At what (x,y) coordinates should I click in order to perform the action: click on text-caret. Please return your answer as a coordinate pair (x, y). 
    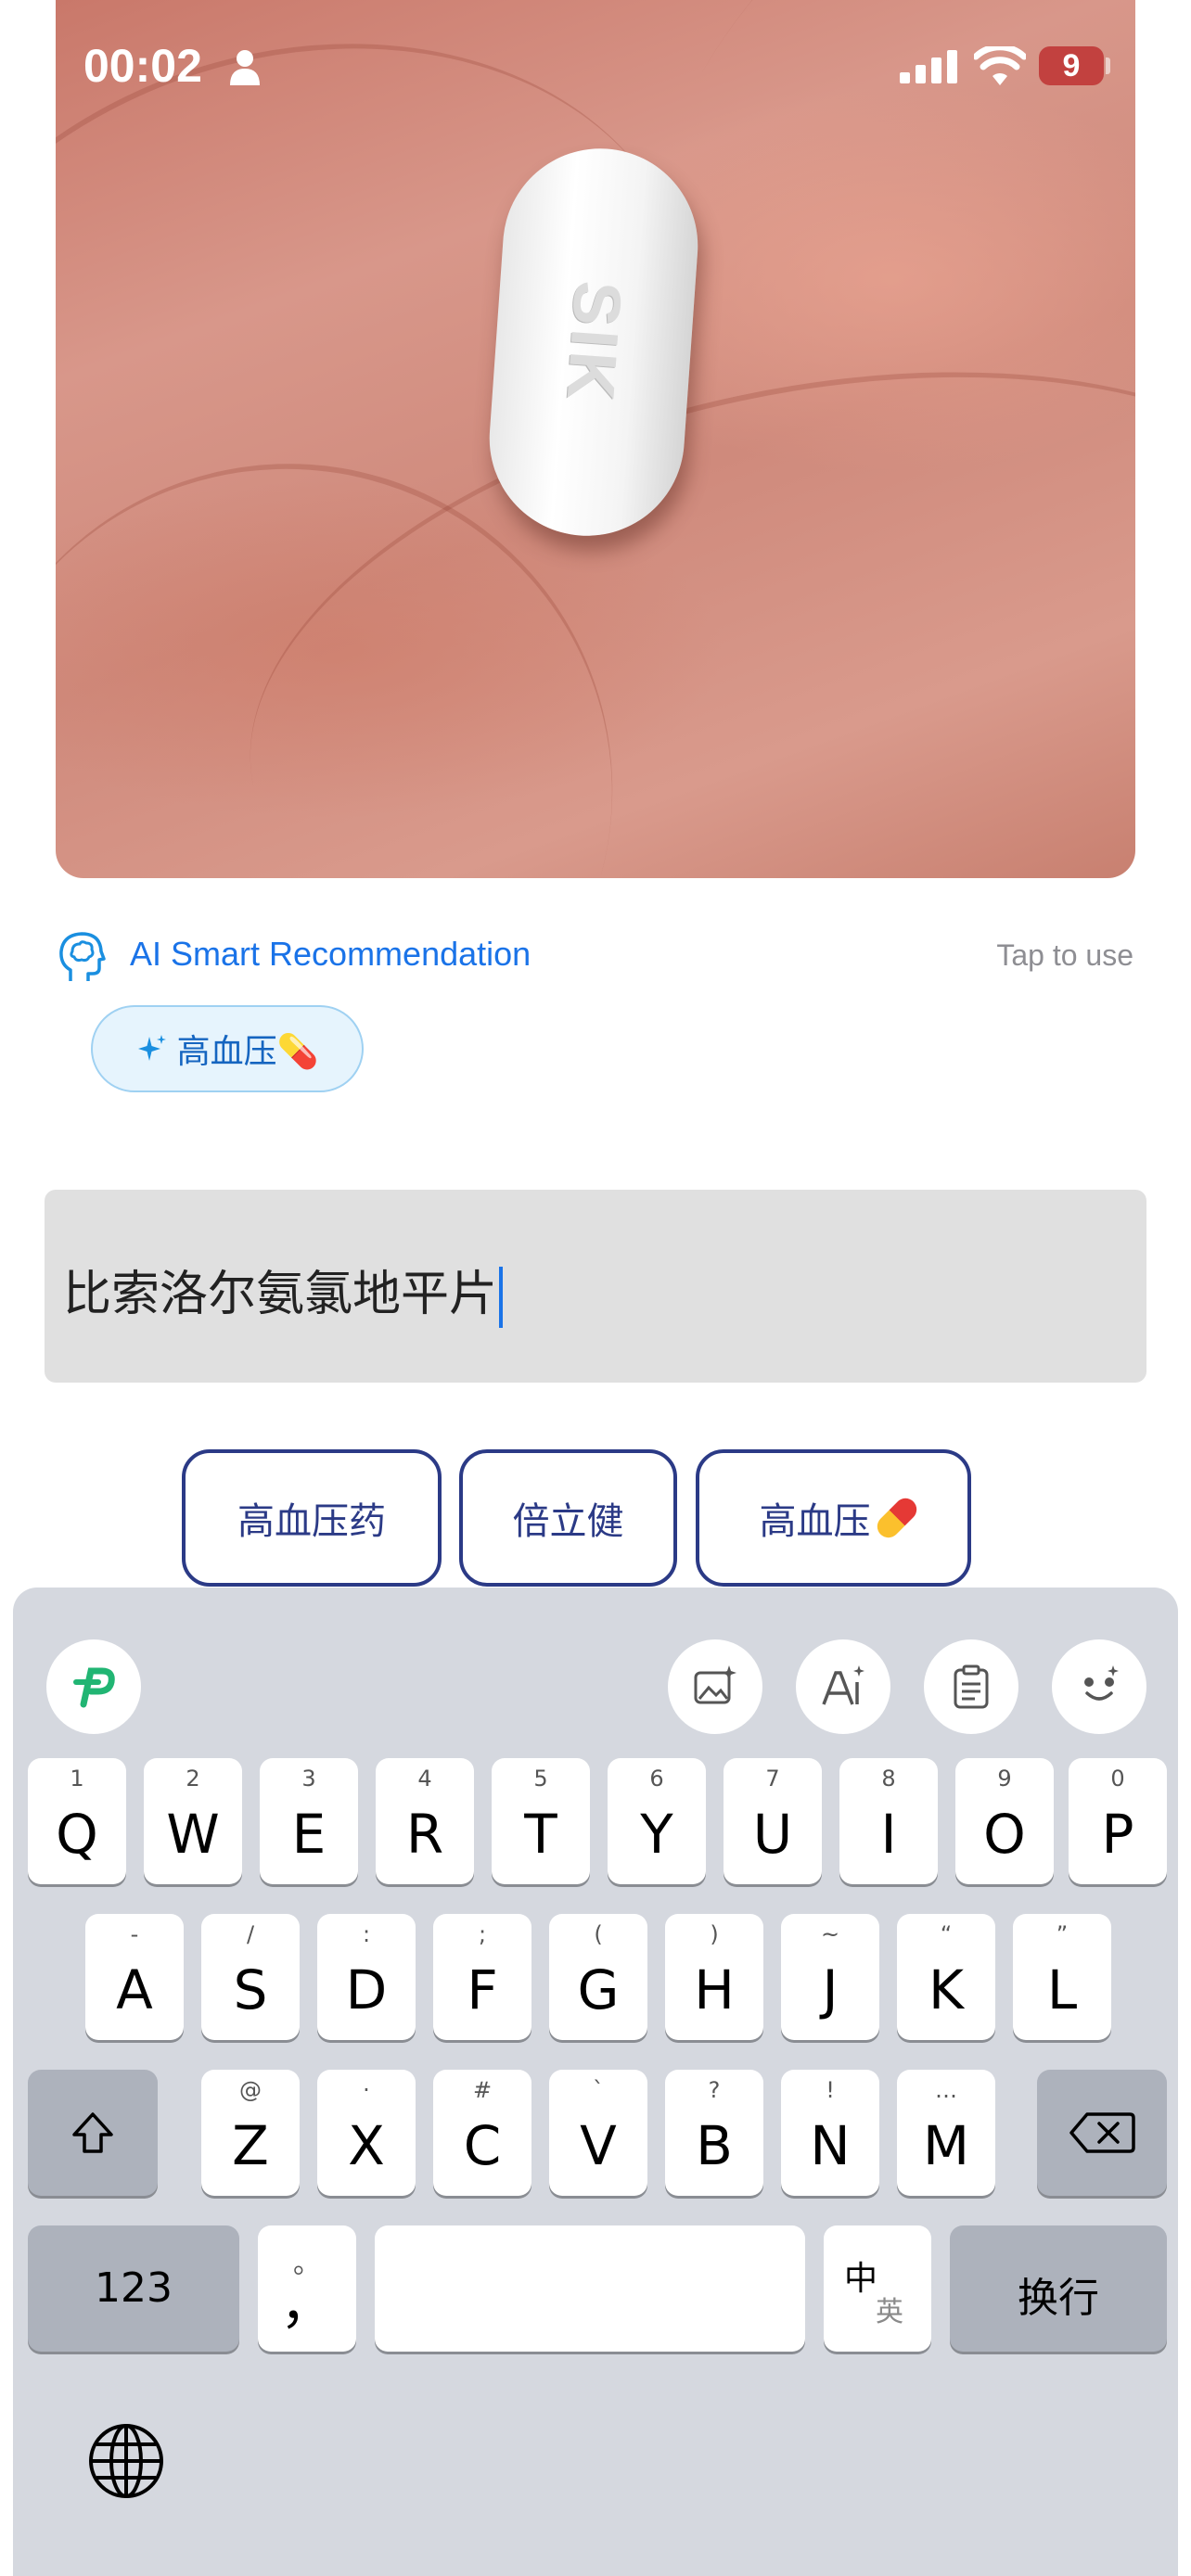
    Looking at the image, I should click on (501, 1297).